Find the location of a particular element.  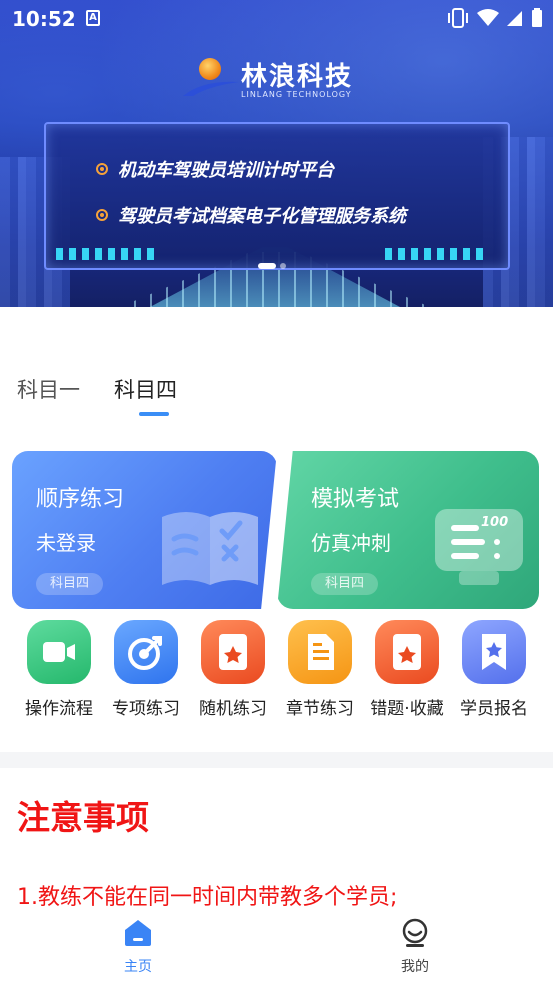

nav-label: 主页 is located at coordinates (138, 967).